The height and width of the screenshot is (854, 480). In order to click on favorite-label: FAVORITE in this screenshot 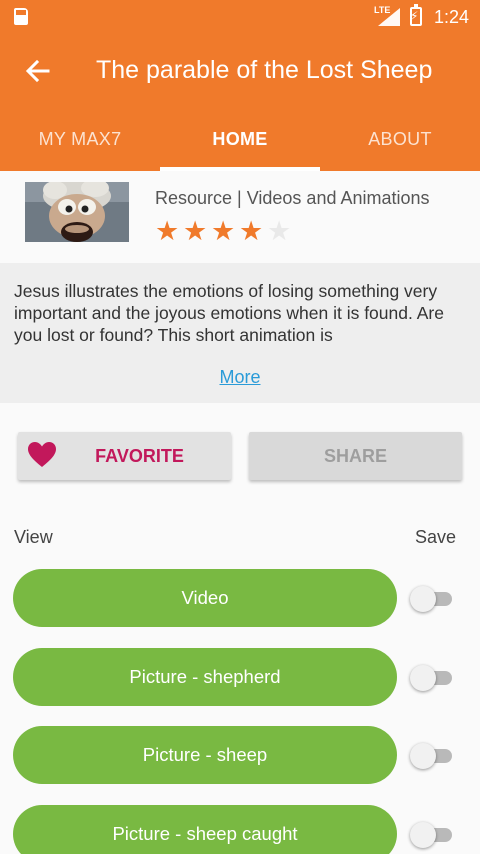, I will do `click(139, 456)`.